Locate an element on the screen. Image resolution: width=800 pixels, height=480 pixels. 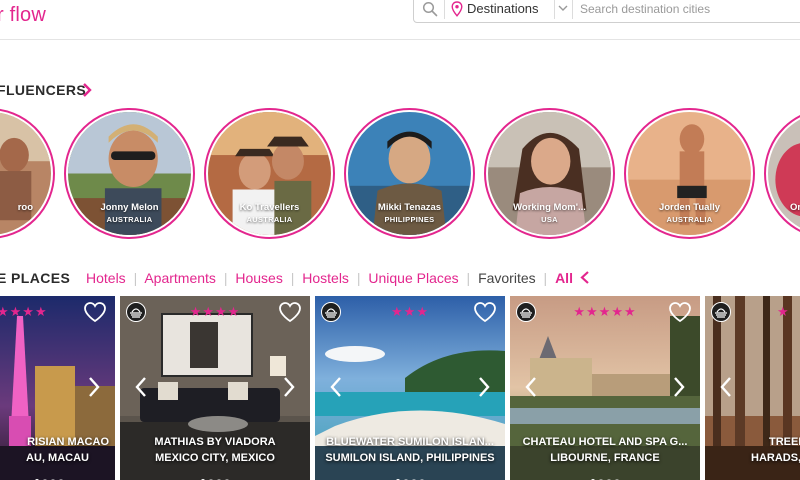
destinations-dropdown: Destinations is located at coordinates (503, 8).